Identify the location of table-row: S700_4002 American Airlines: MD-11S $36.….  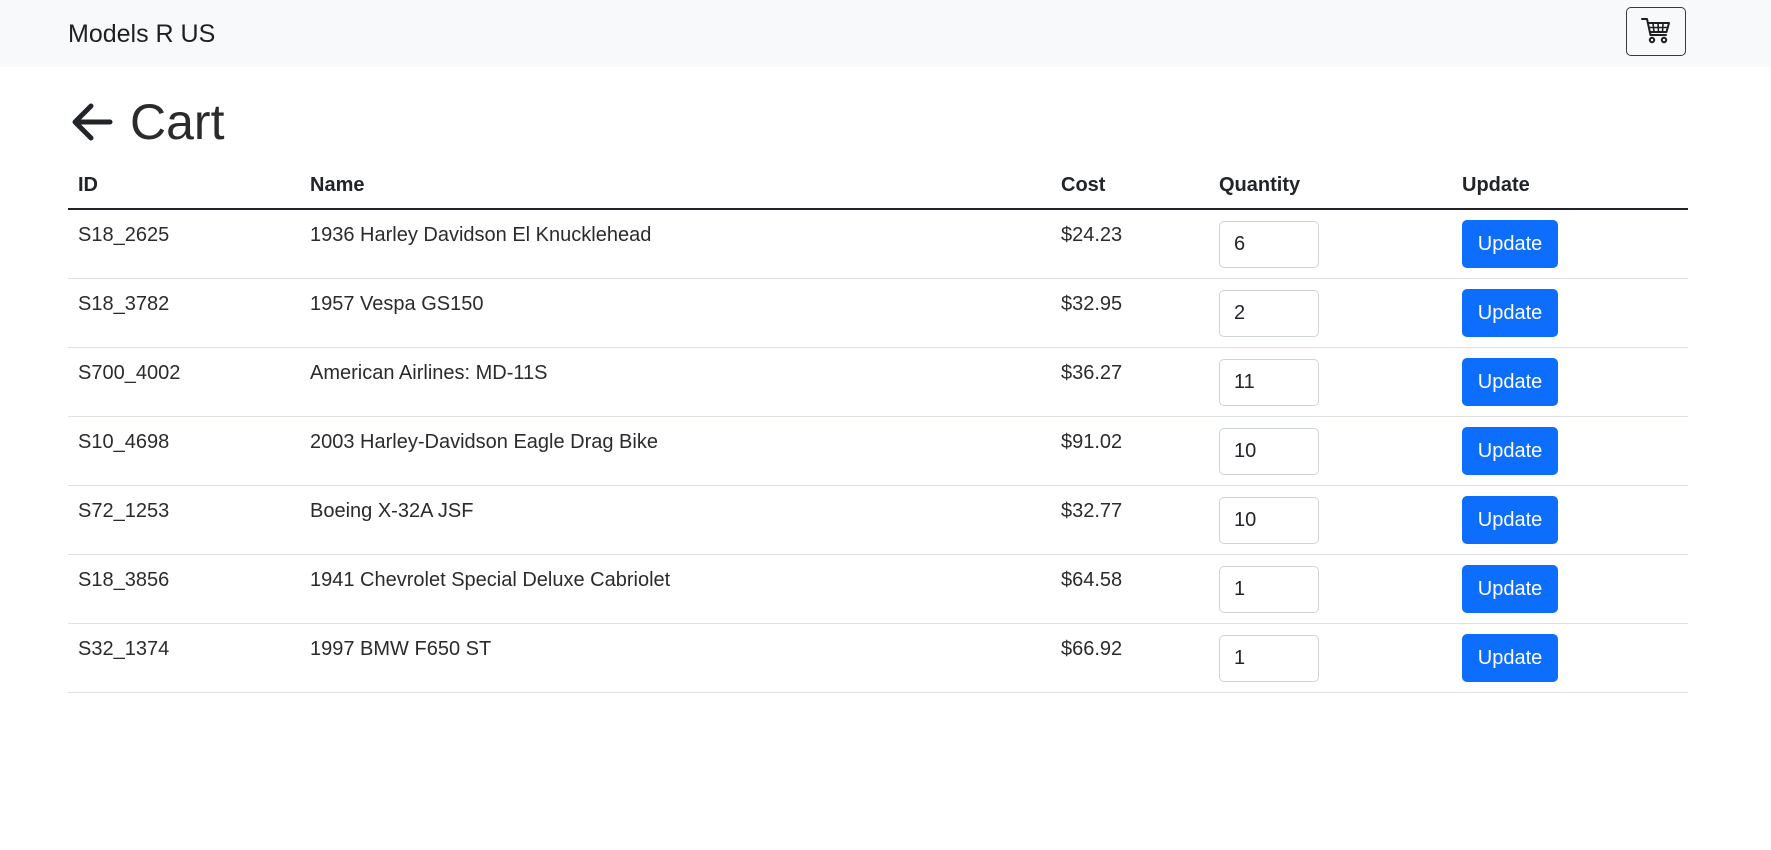
(878, 382).